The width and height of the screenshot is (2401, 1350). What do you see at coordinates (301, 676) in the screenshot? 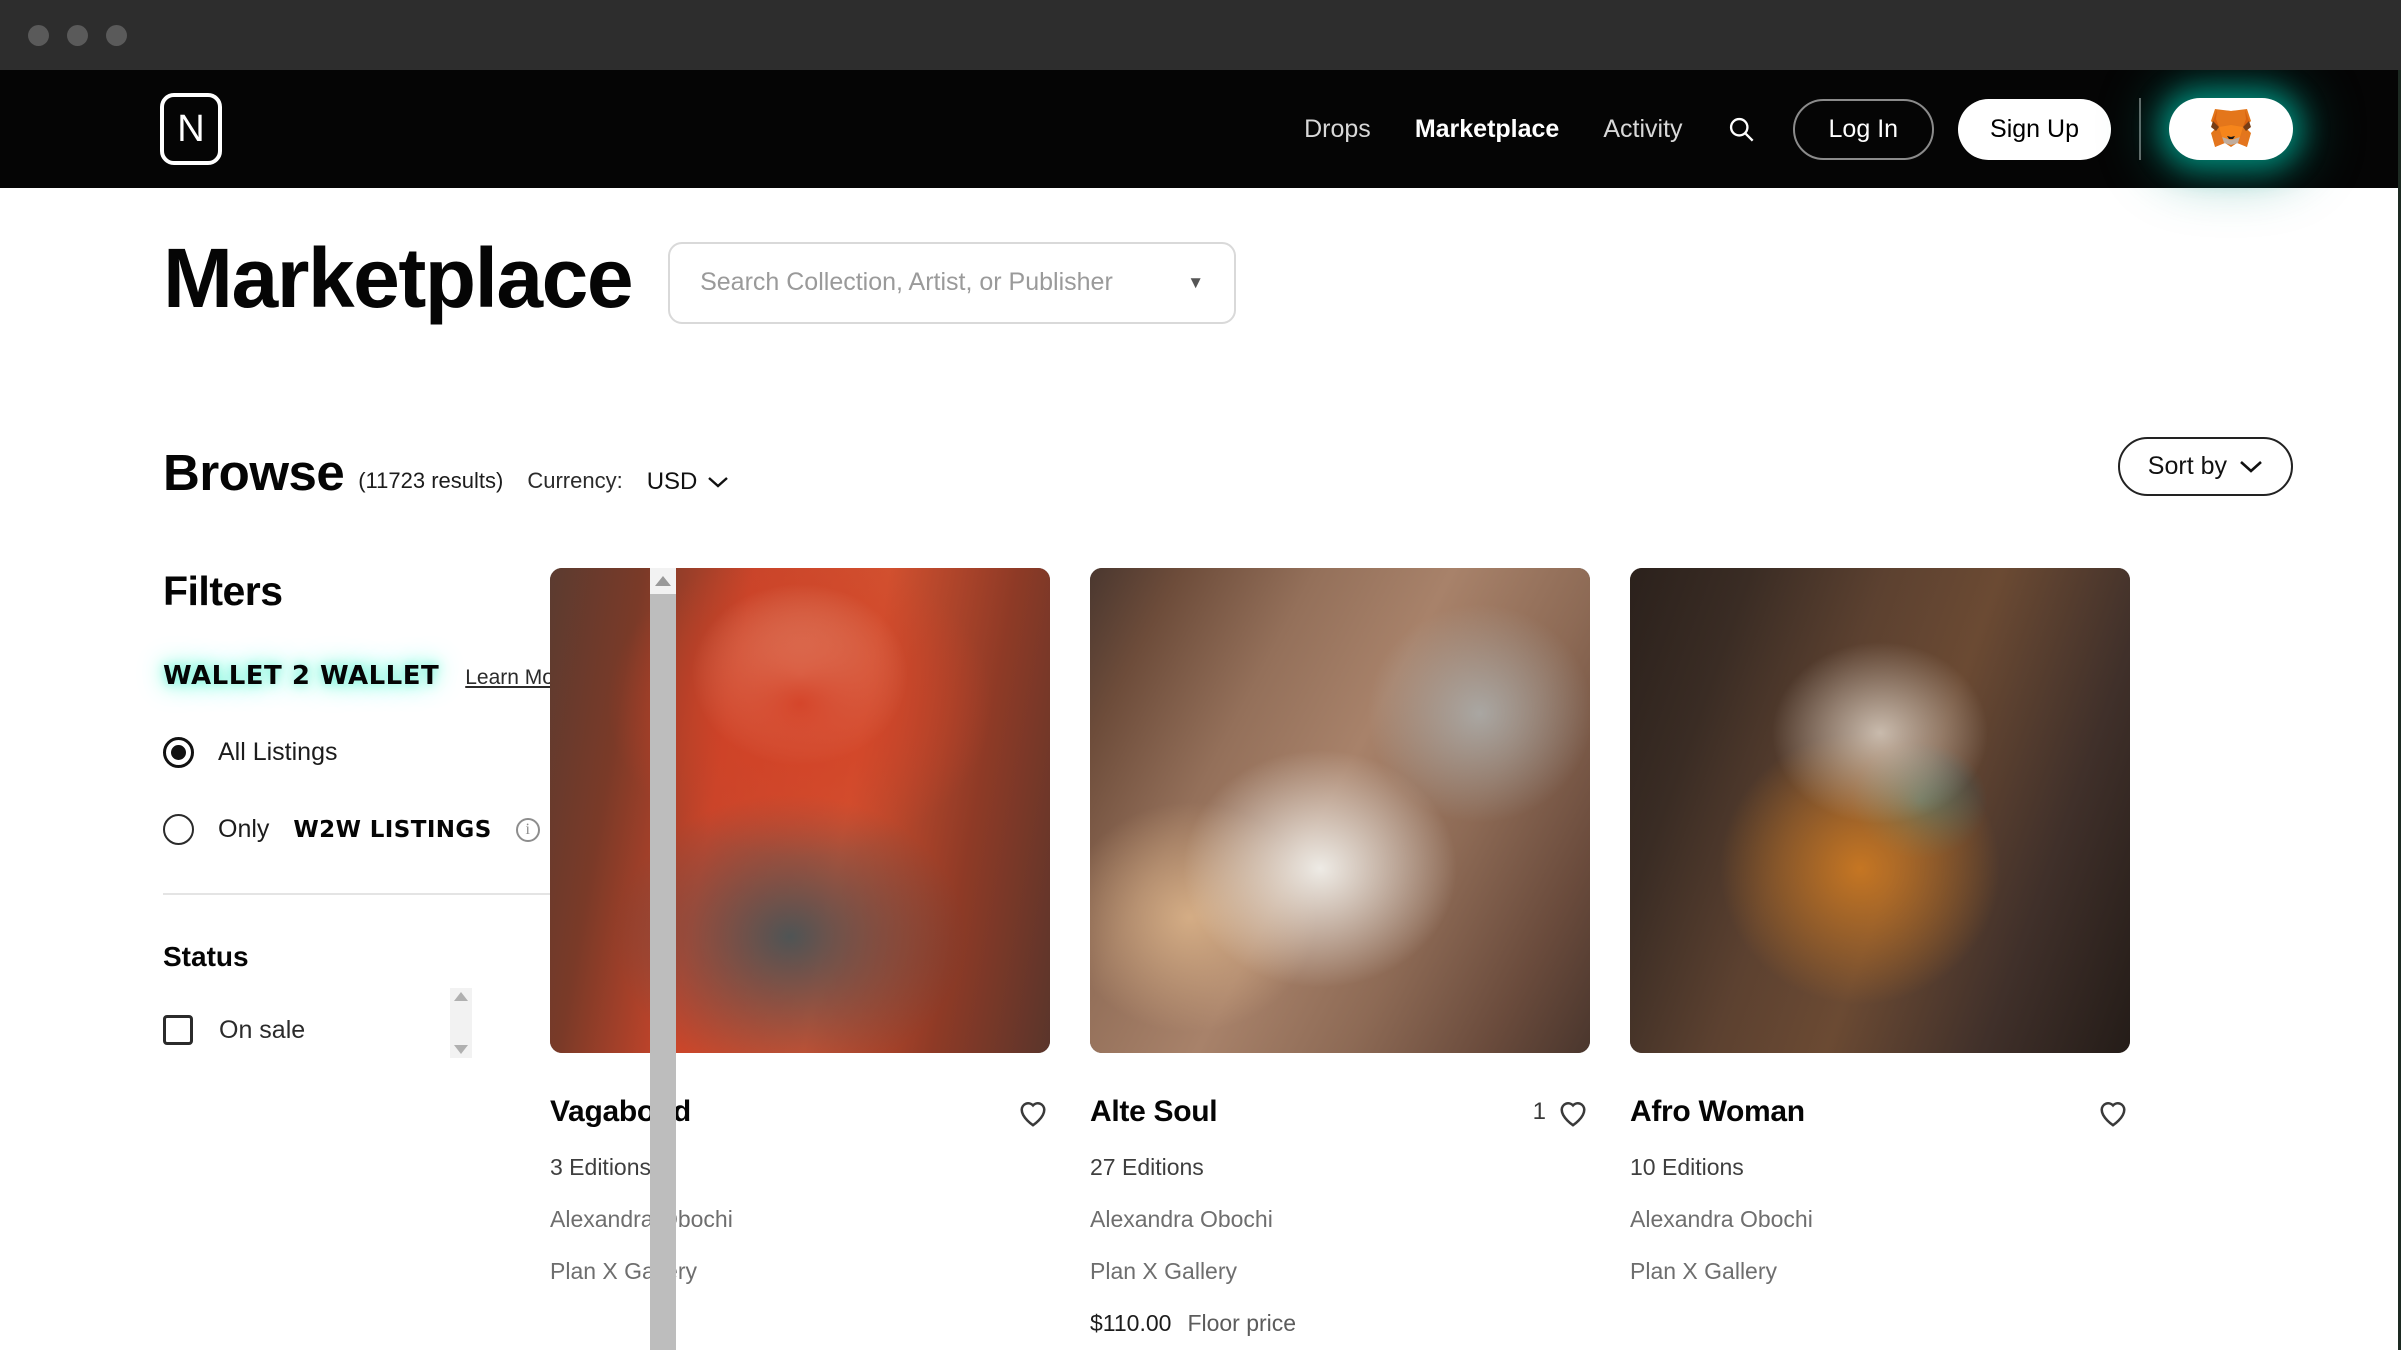
I see `wallet2wallet-badge: WALLET 2 WALLET` at bounding box center [301, 676].